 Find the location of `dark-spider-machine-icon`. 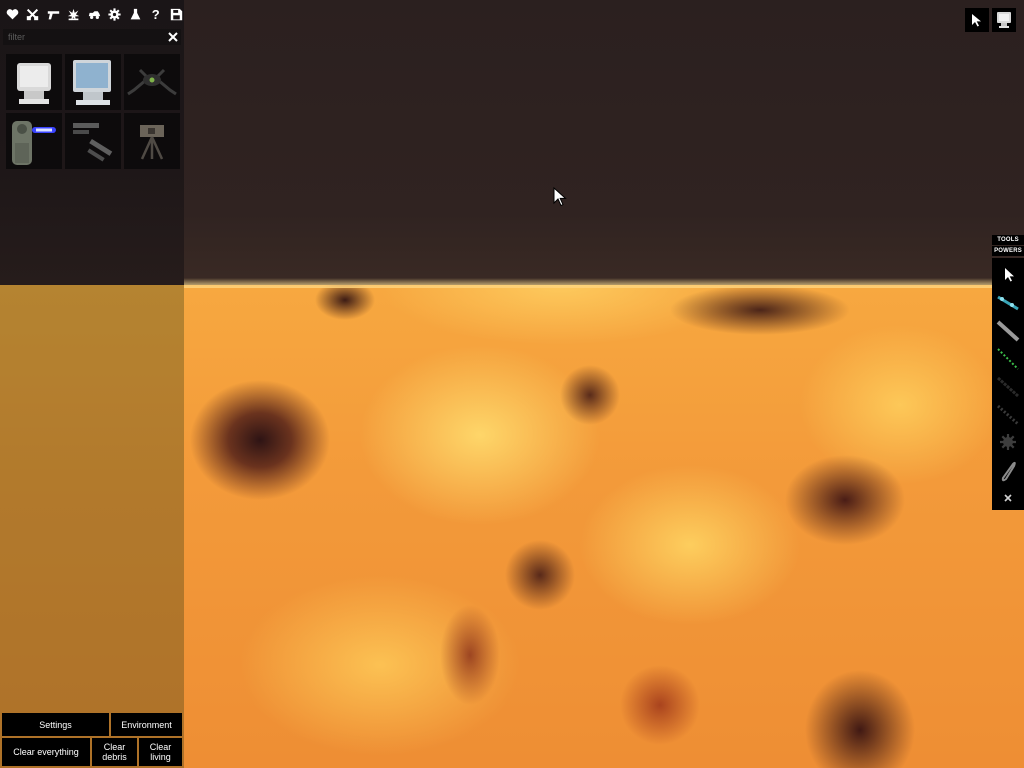

dark-spider-machine-icon is located at coordinates (152, 82).